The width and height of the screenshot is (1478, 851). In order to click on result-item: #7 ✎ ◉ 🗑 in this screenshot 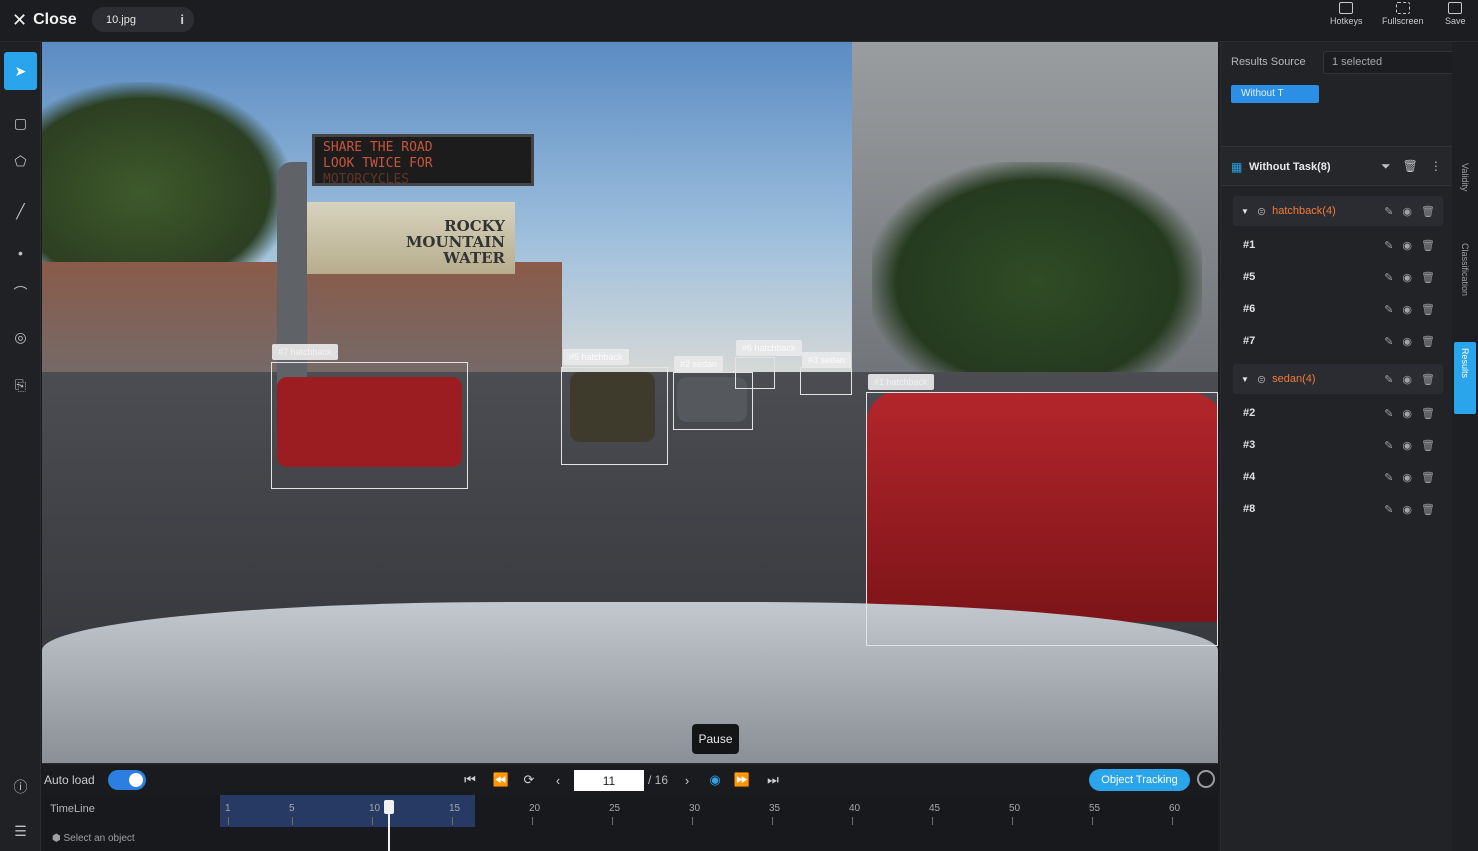, I will do `click(1338, 341)`.